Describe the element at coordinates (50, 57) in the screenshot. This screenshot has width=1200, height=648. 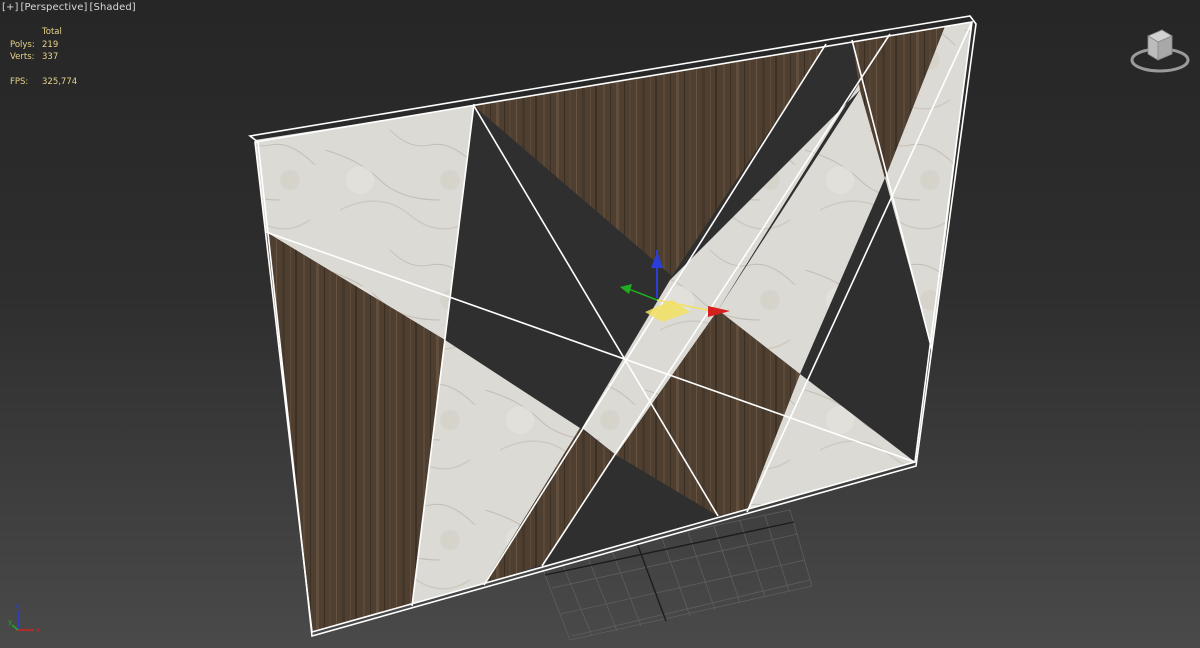
I see `verts-value: 337` at that location.